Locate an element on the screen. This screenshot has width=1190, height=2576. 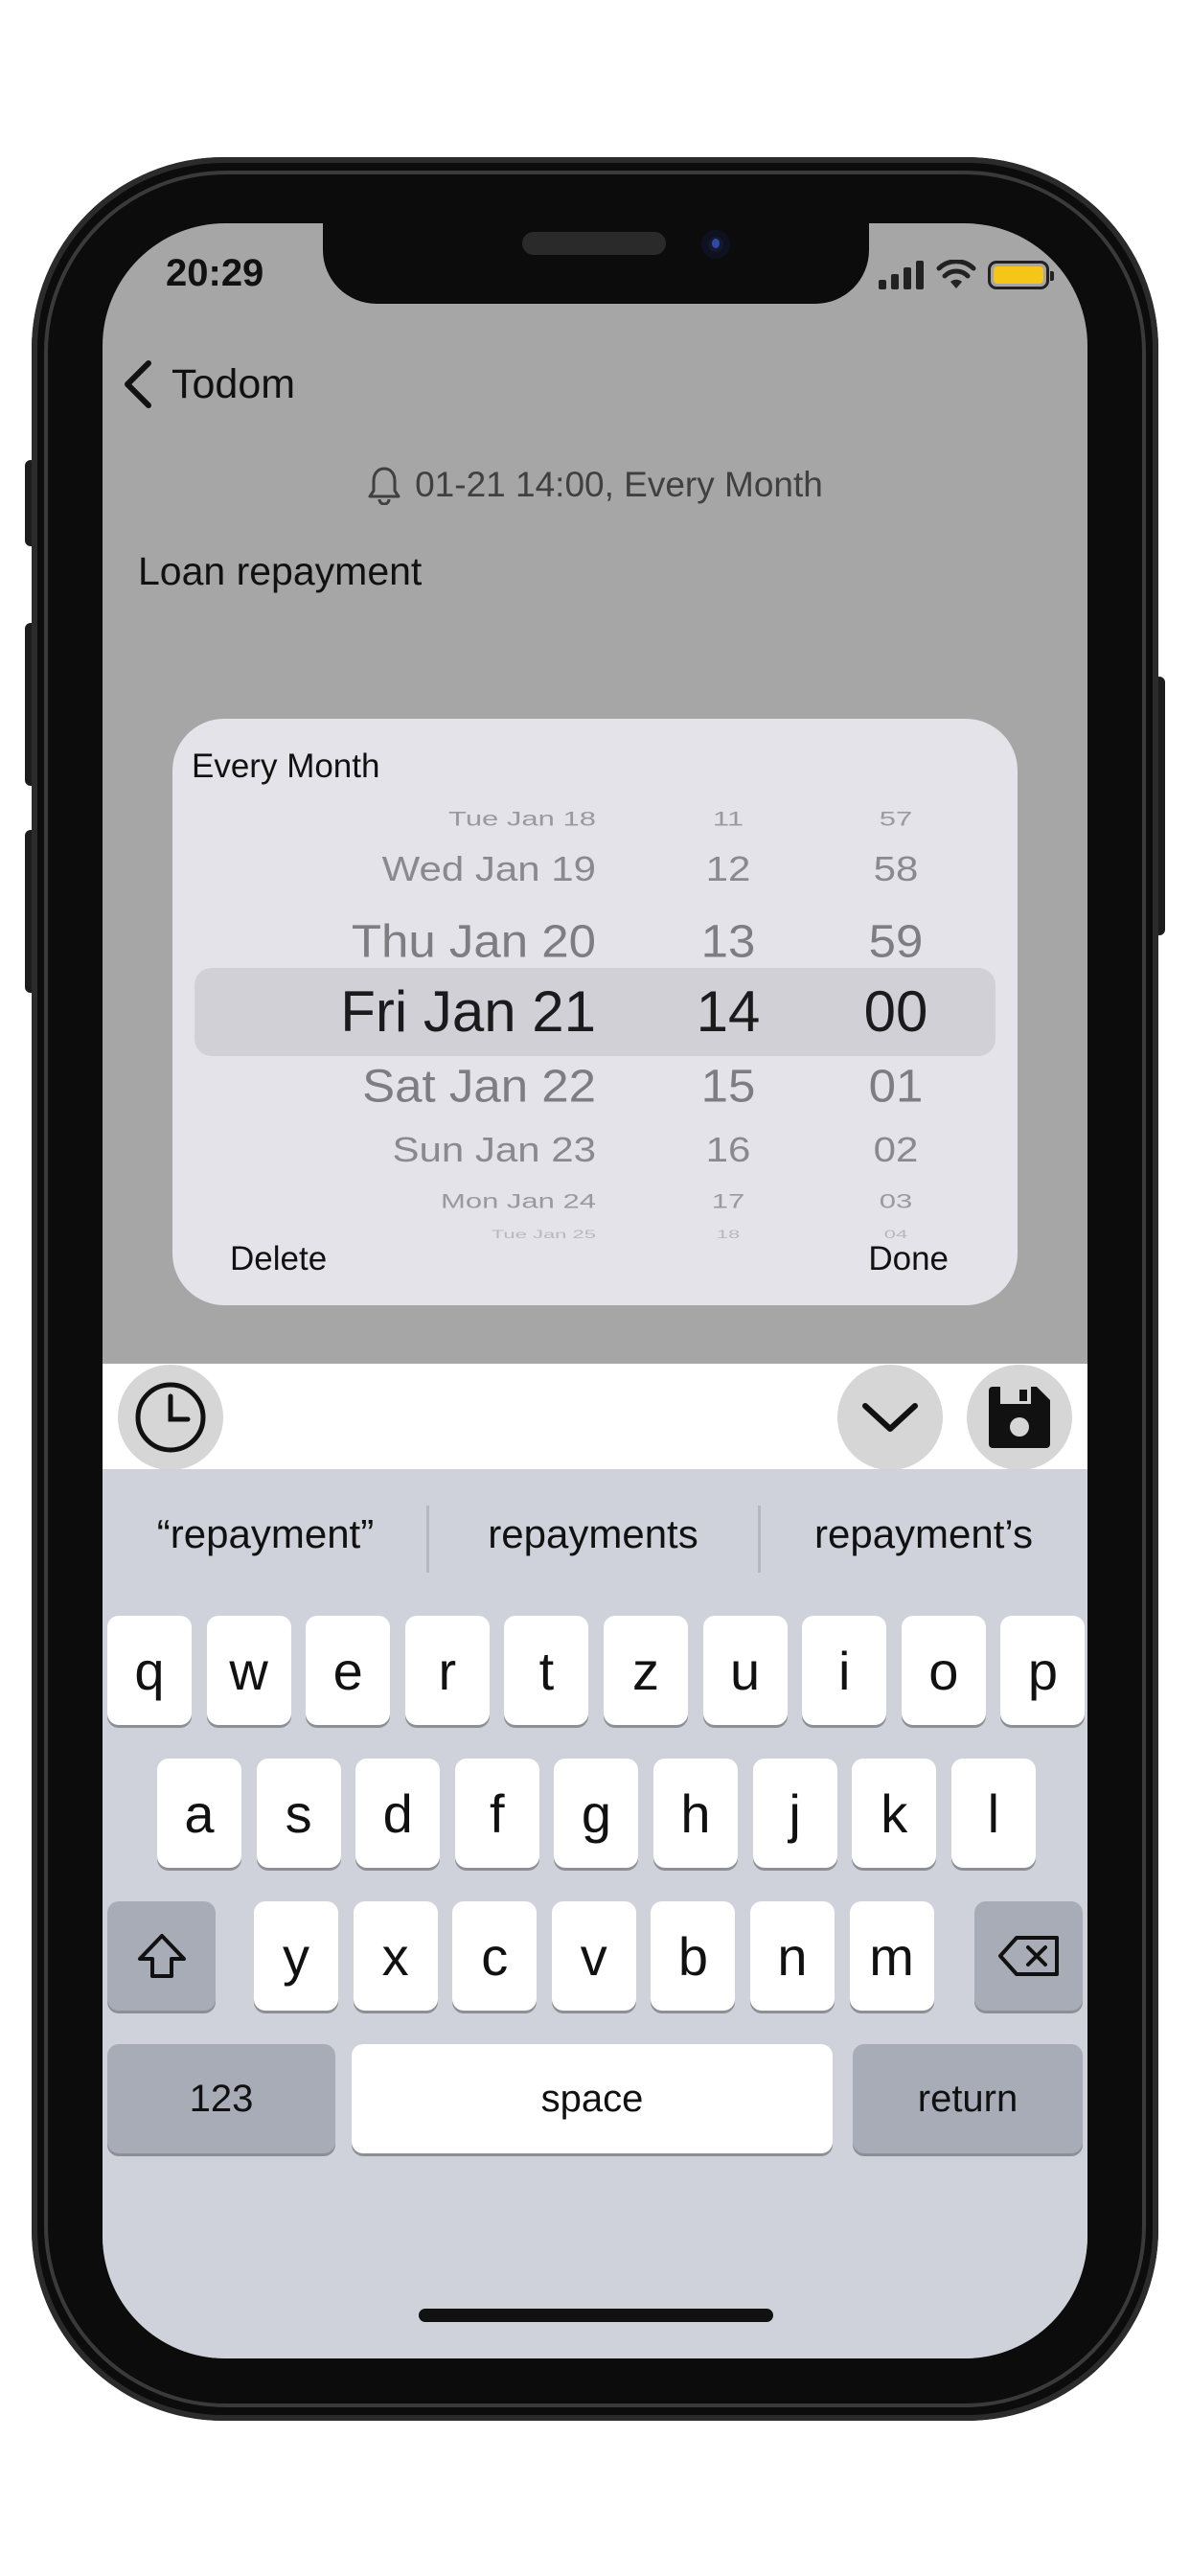
letter-key: v is located at coordinates (593, 1956).